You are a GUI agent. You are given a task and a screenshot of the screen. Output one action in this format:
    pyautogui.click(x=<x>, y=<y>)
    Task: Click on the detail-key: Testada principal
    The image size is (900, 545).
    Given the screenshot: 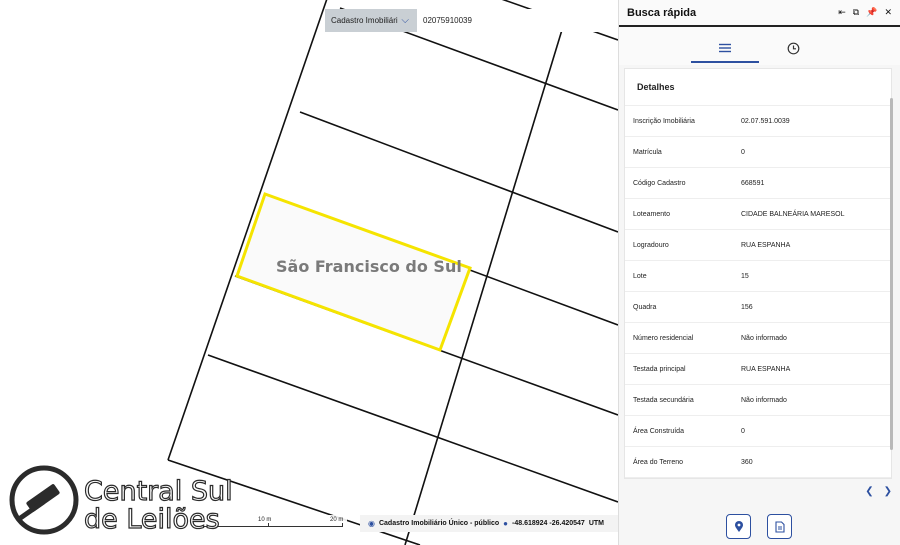 What is the action you would take?
    pyautogui.click(x=659, y=369)
    